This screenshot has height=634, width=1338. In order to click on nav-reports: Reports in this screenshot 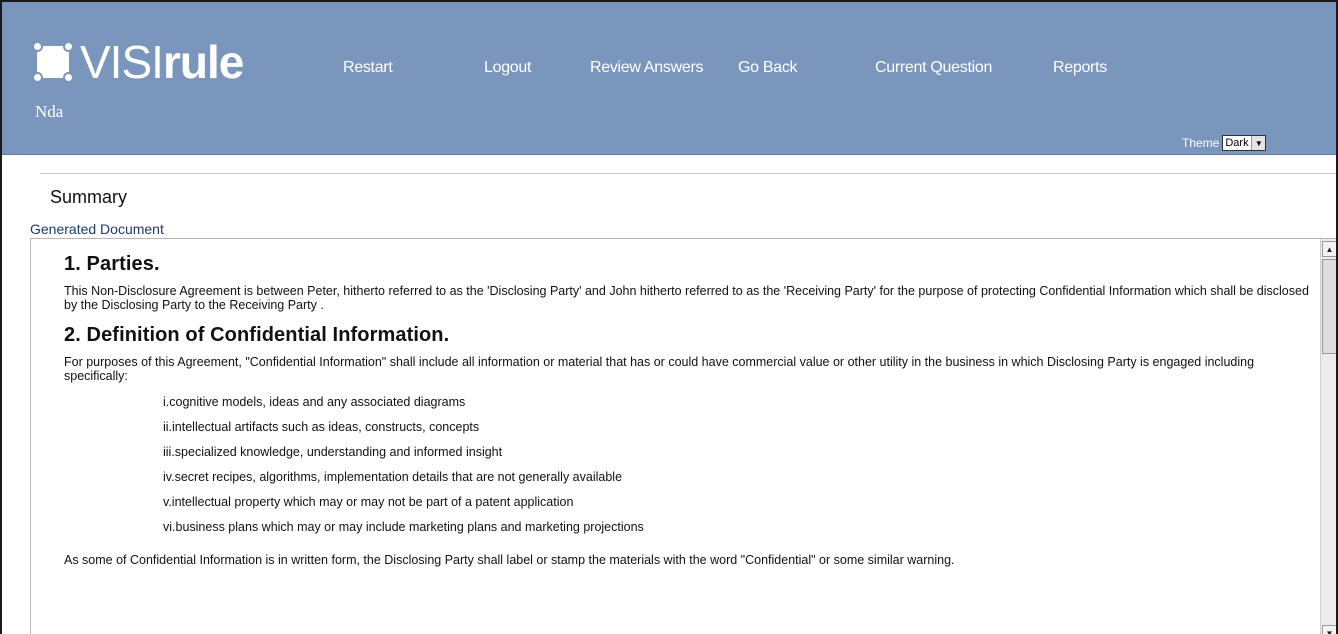, I will do `click(1080, 68)`.